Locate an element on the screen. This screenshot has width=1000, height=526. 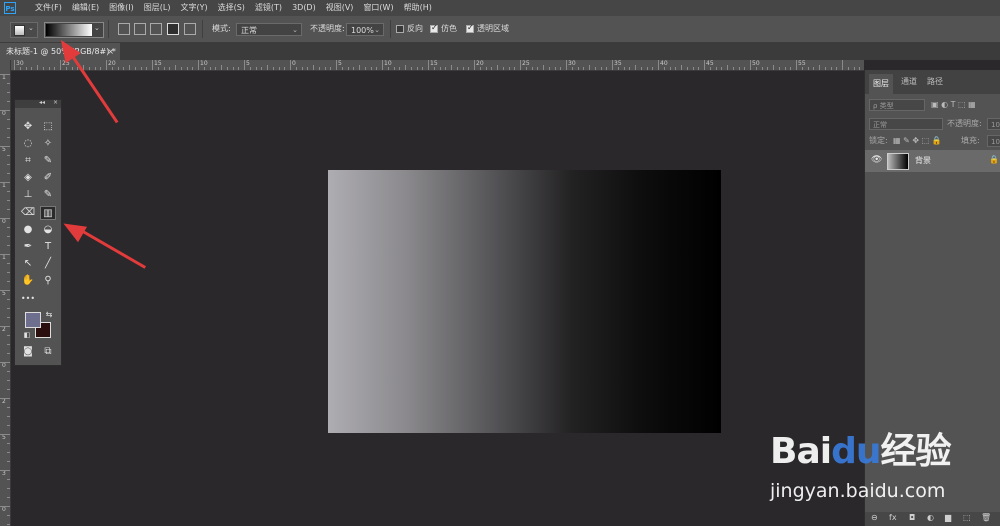
gradient-picker: ⌄ is located at coordinates (74, 30).